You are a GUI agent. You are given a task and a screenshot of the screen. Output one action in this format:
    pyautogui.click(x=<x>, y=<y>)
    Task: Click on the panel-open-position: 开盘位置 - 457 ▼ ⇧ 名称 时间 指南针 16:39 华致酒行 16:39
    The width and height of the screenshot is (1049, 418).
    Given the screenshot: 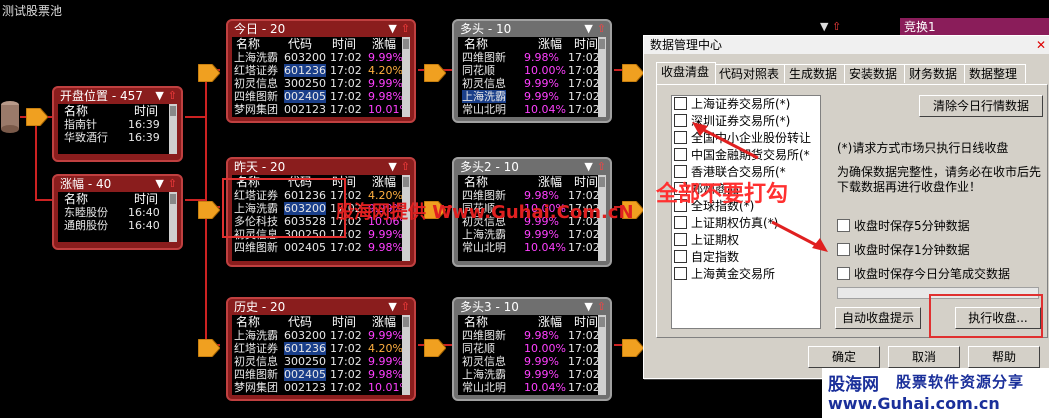 What is the action you would take?
    pyautogui.click(x=117, y=124)
    